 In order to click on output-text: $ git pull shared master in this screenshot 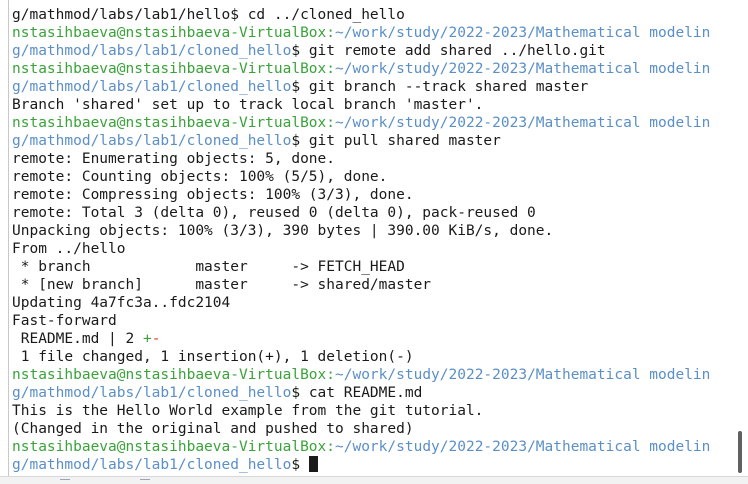, I will do `click(396, 141)`.